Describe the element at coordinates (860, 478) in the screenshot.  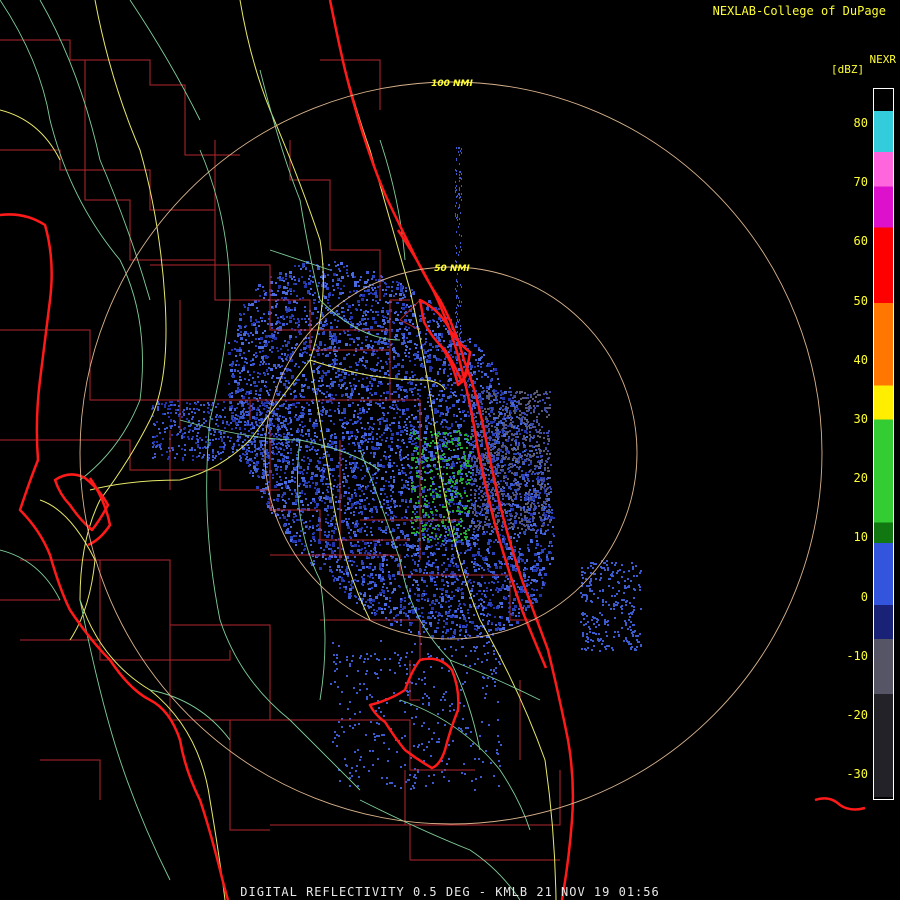
I see `color-scale-tick: 20` at that location.